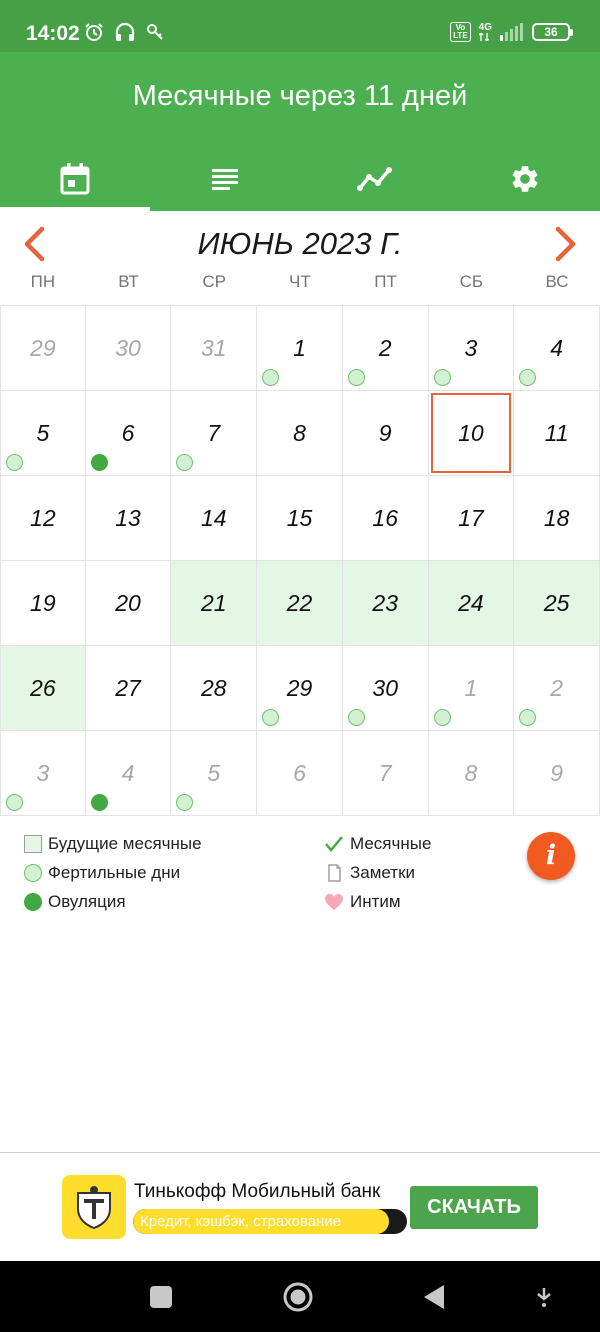  I want to click on status-icons-left, so click(124, 32).